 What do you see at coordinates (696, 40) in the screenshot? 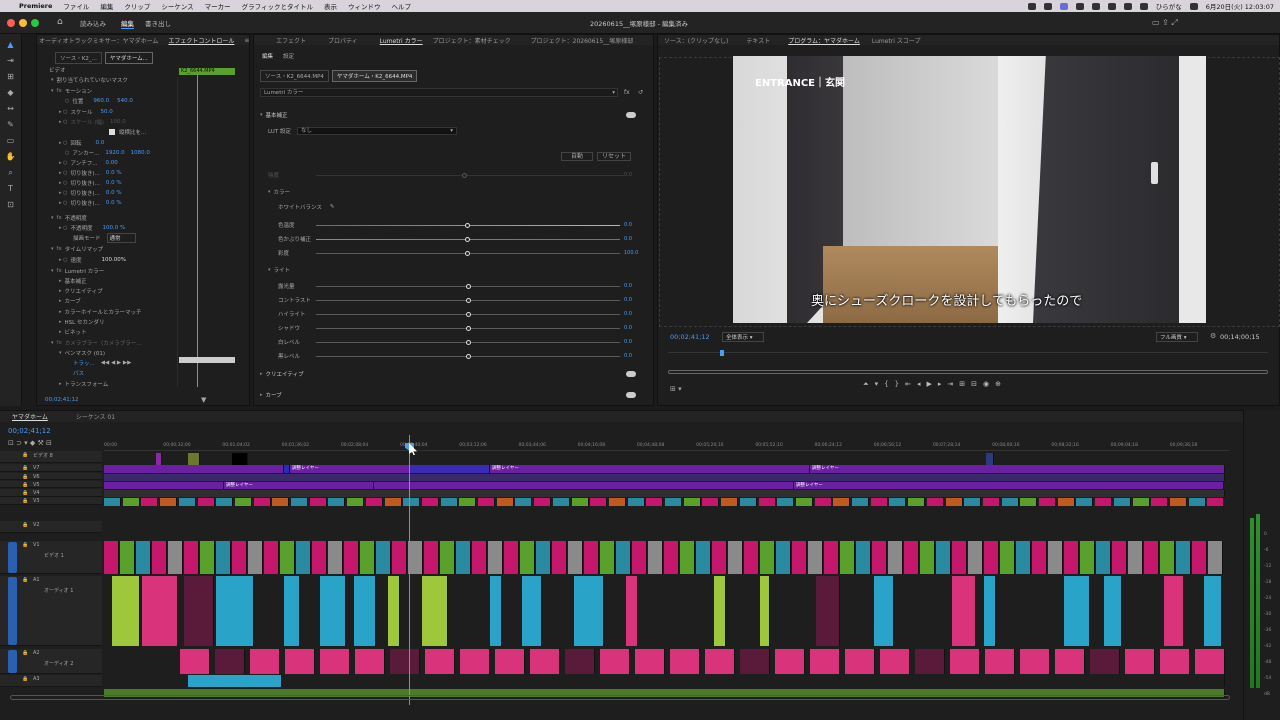
I see `tab-source-monitor: ソース：(クリップなし)` at bounding box center [696, 40].